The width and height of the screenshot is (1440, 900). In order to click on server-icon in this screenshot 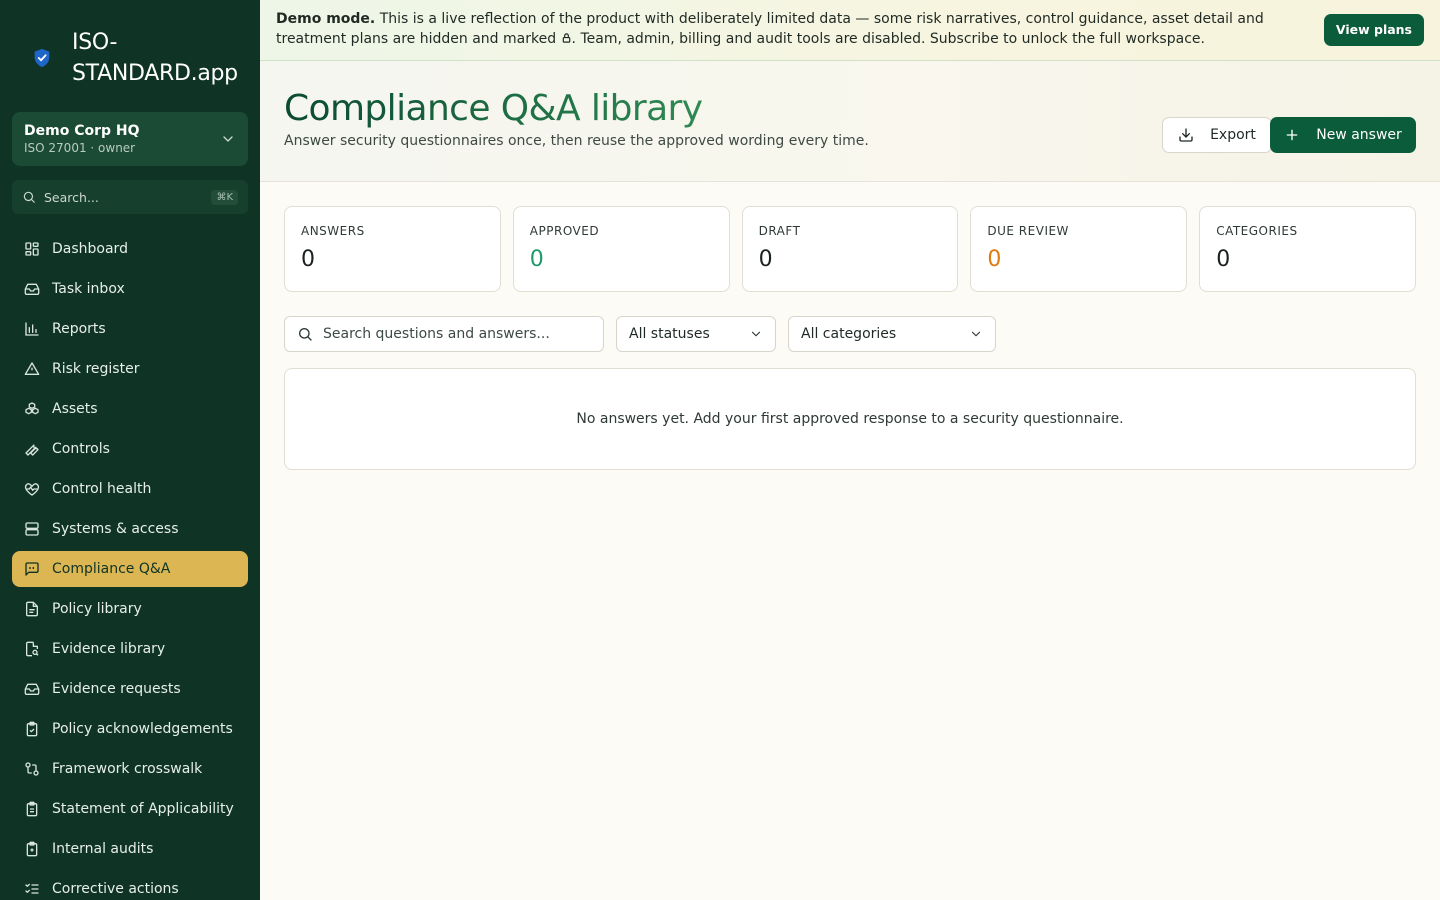, I will do `click(32, 529)`.